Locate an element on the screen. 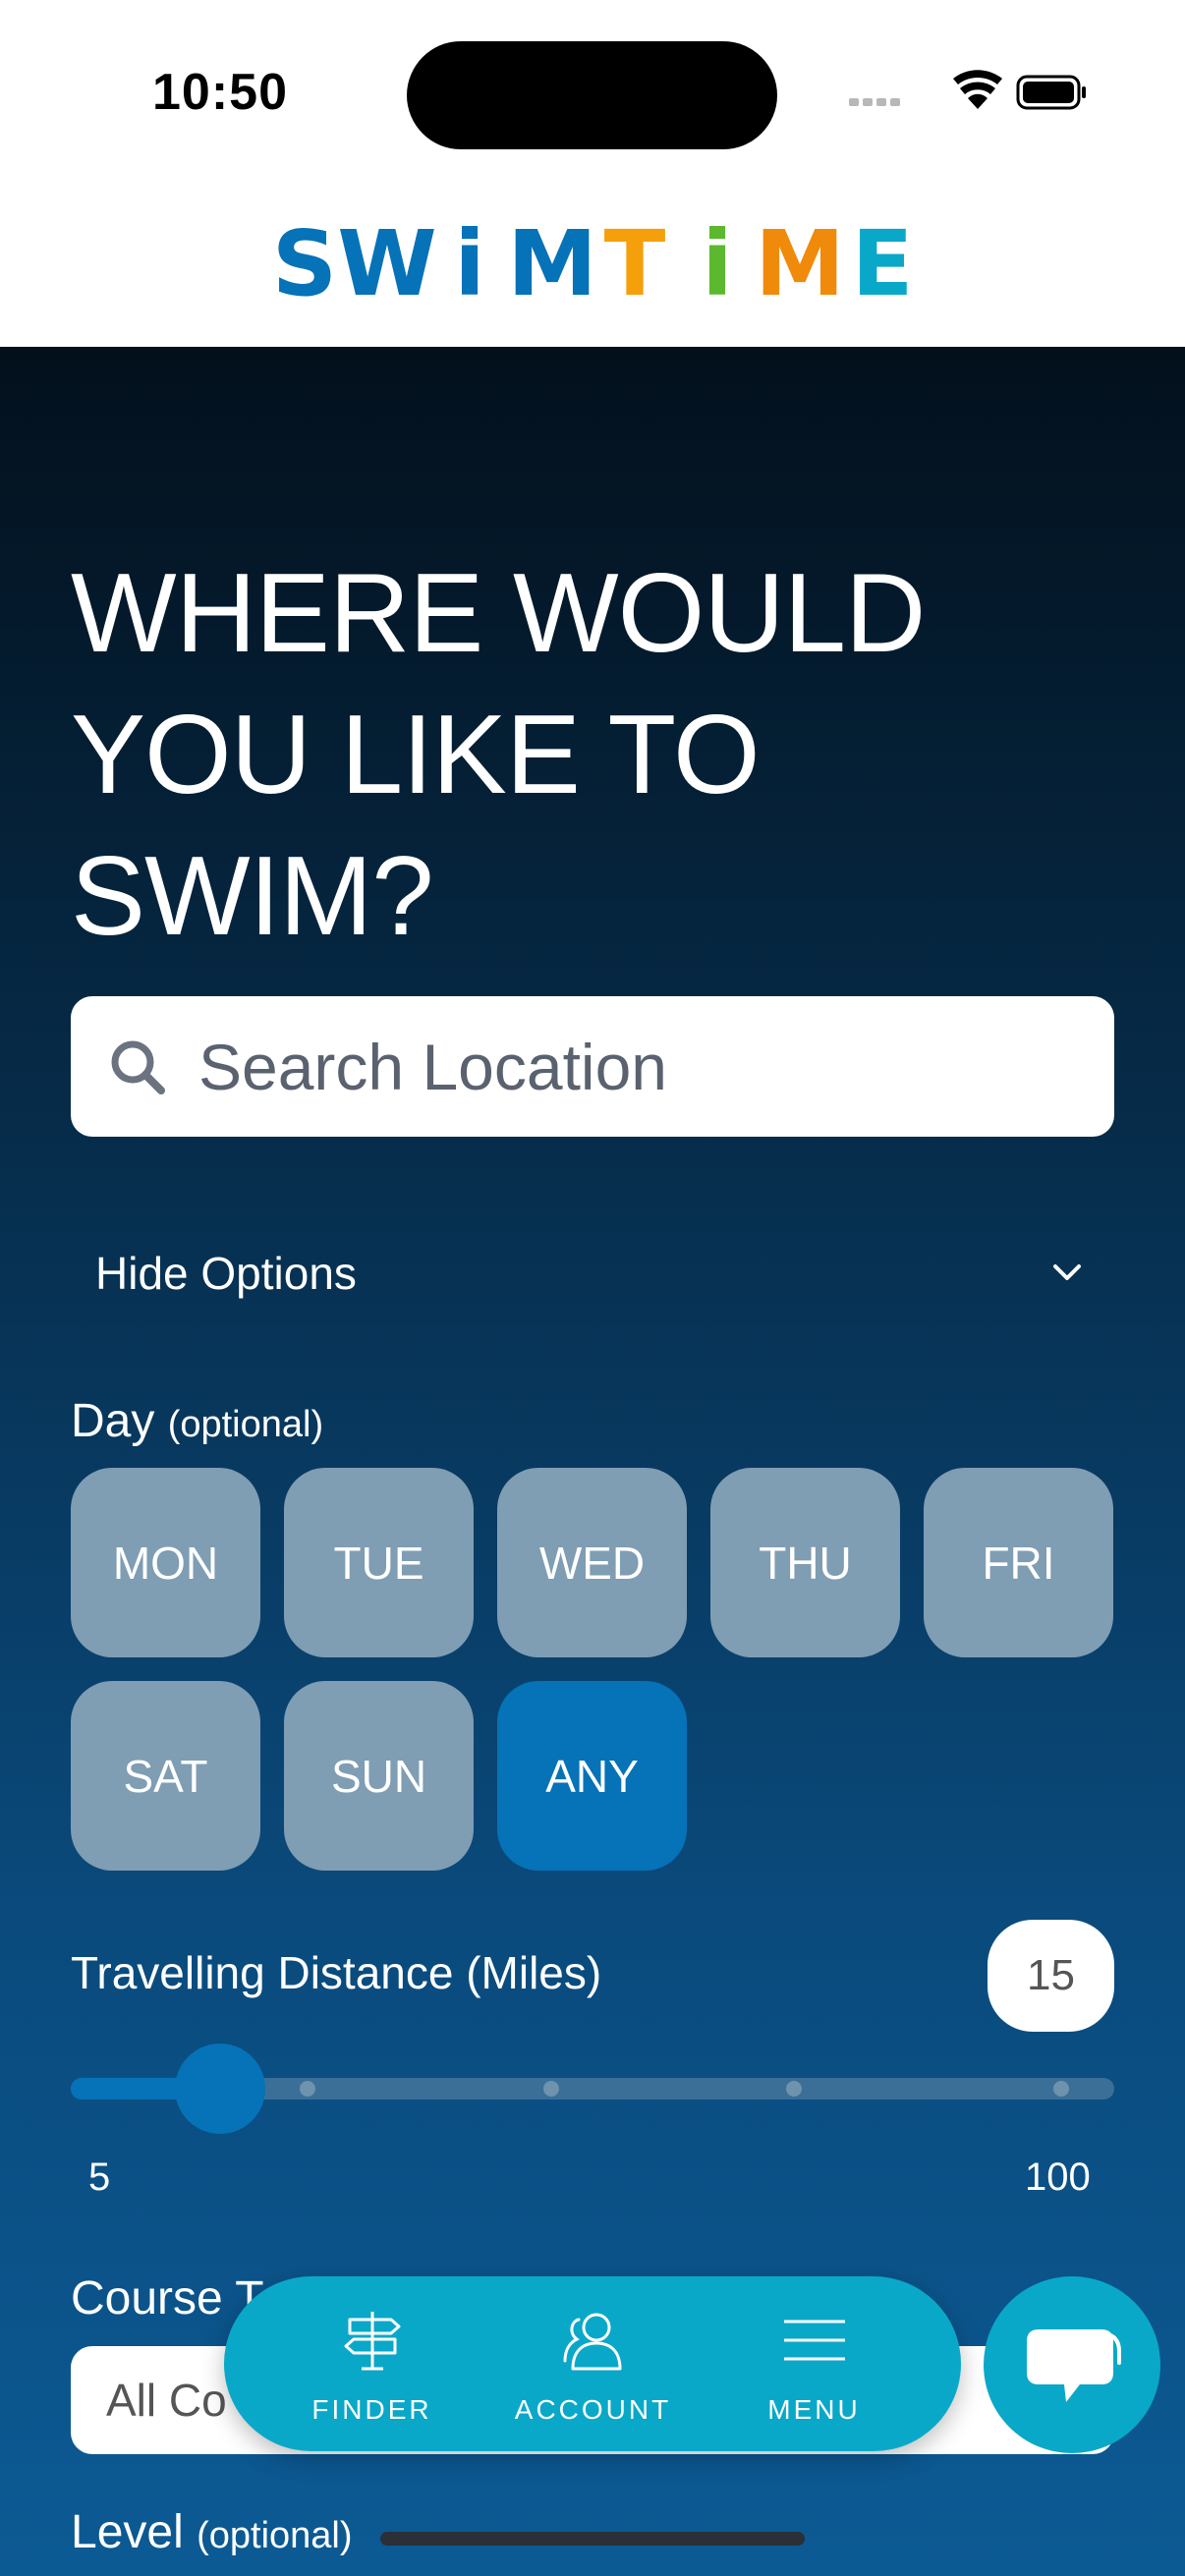 This screenshot has width=1185, height=2576. home-indicator is located at coordinates (592, 2539).